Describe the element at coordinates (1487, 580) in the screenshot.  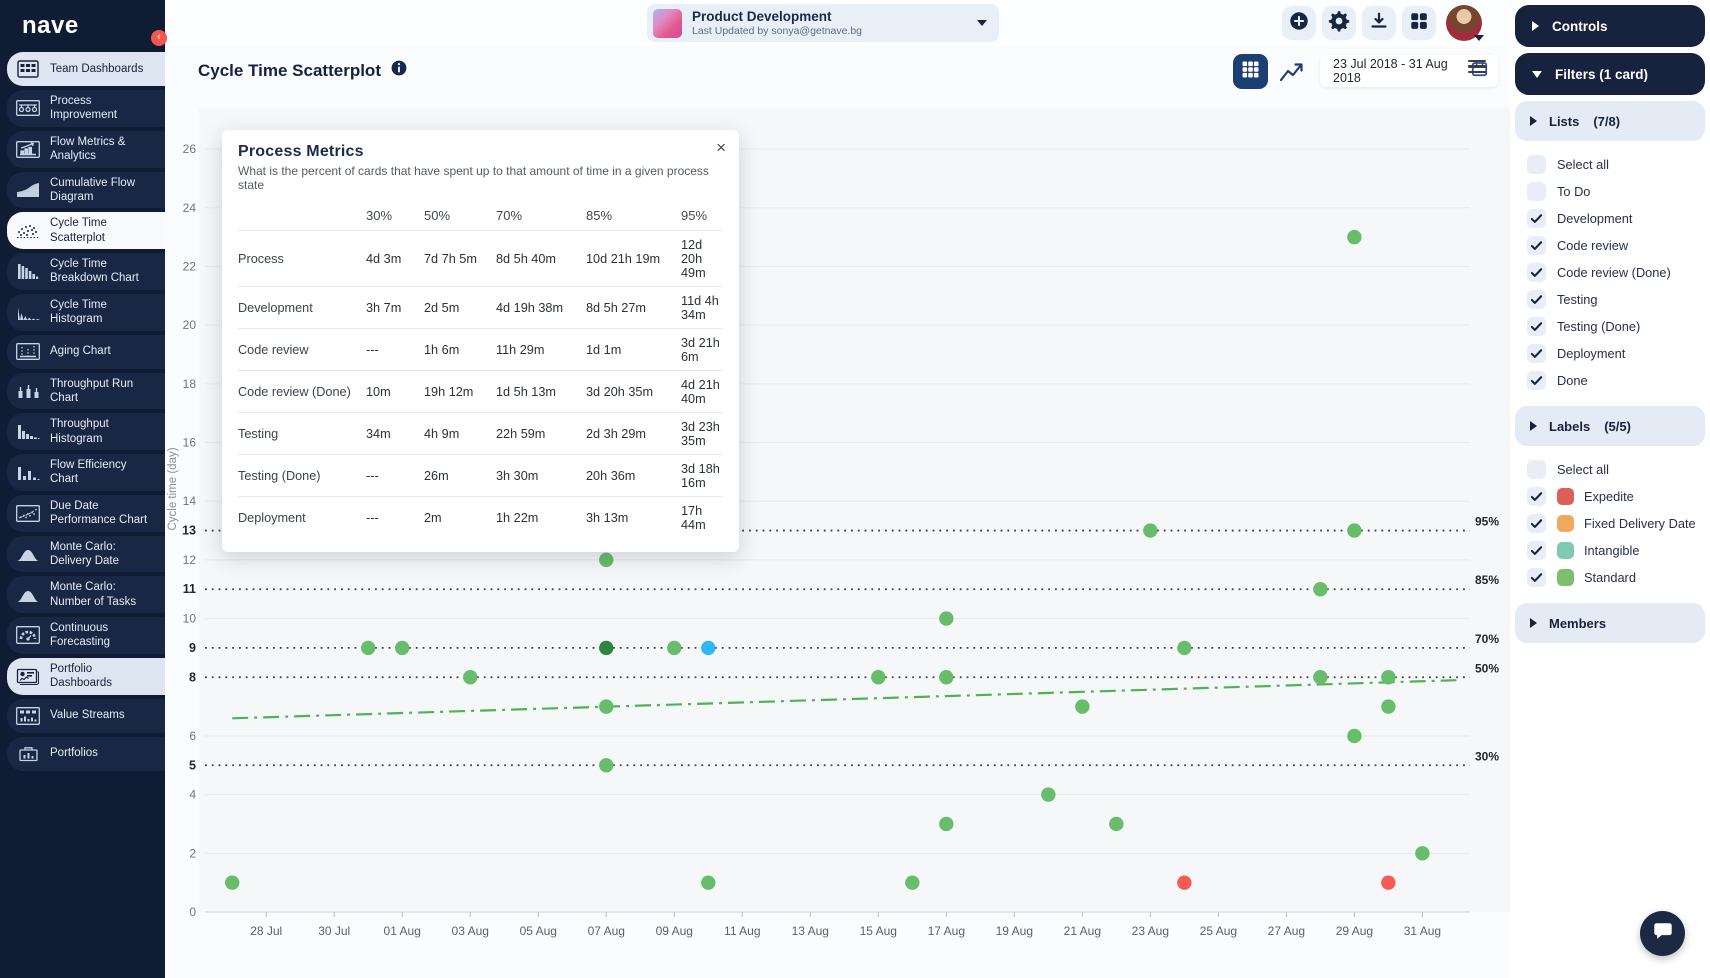
I see `percentile-label: 85%` at that location.